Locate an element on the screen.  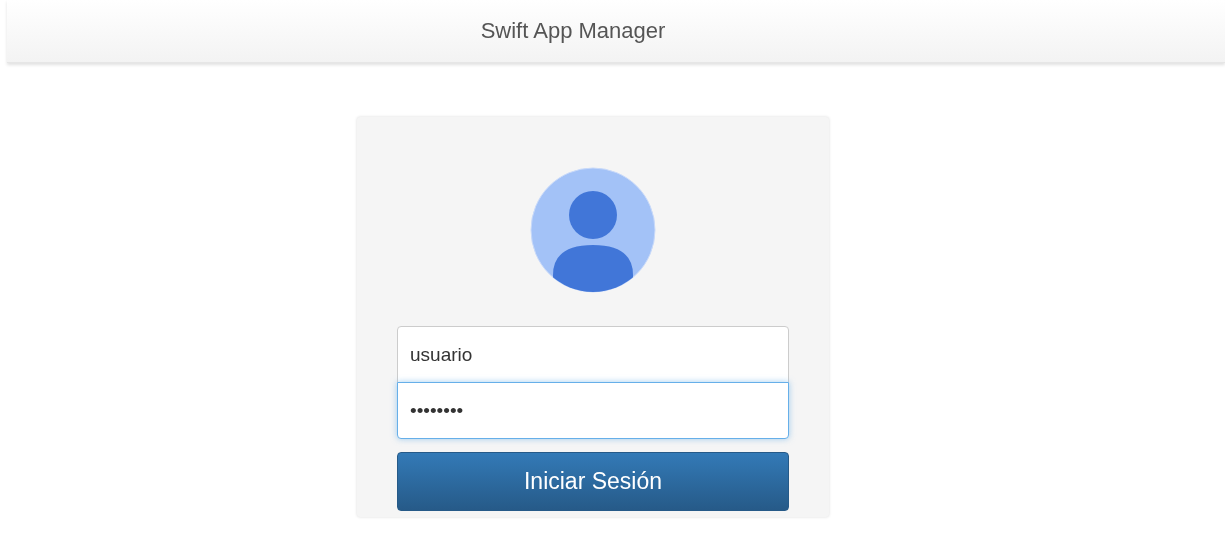
app-title: Swift App Manager is located at coordinates (573, 31).